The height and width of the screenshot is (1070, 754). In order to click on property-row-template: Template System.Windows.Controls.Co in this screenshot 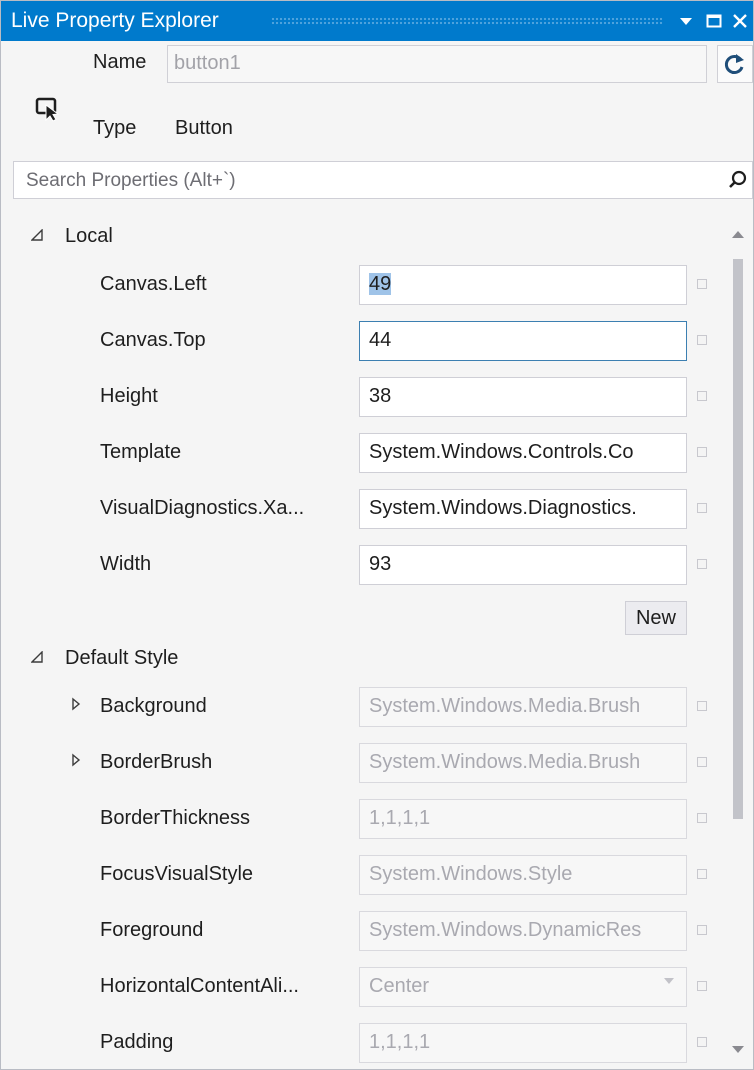, I will do `click(363, 453)`.